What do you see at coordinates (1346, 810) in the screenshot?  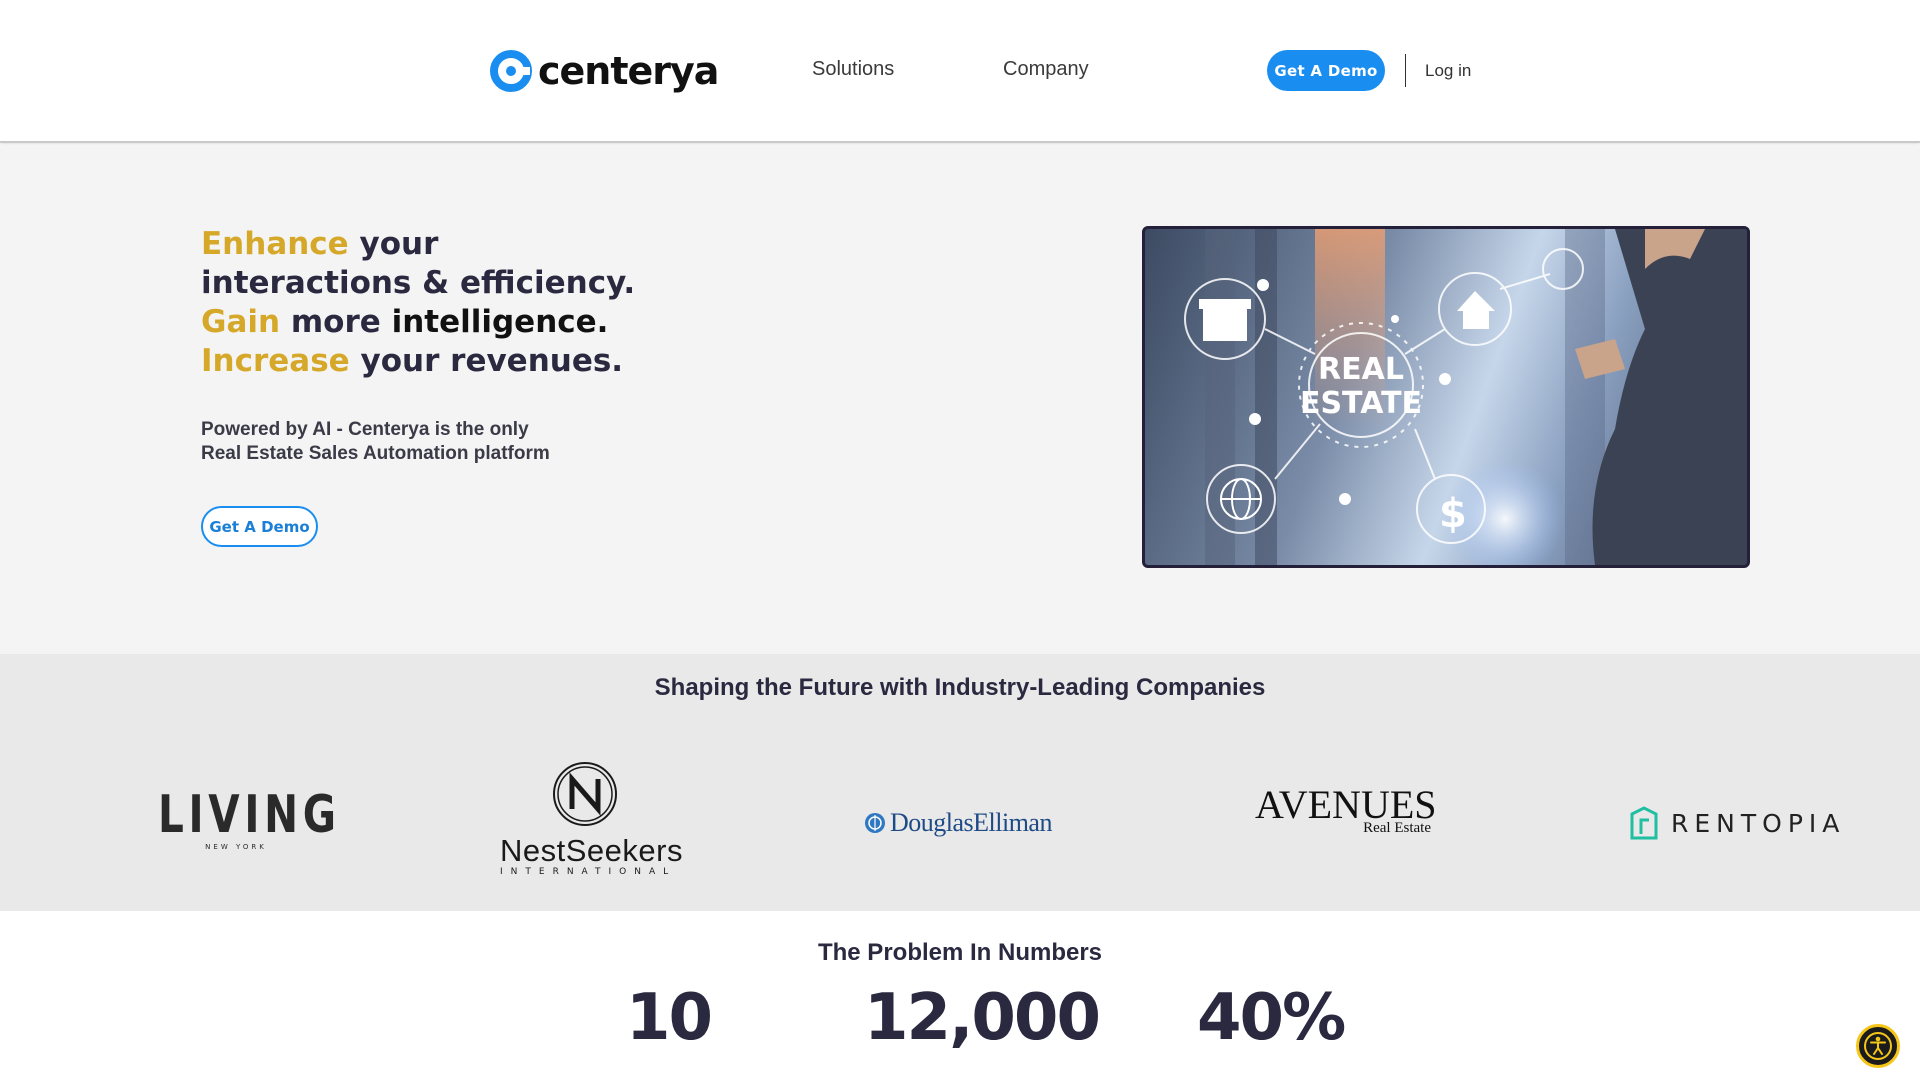 I see `avenues-logo: AVENUES Real Estate` at bounding box center [1346, 810].